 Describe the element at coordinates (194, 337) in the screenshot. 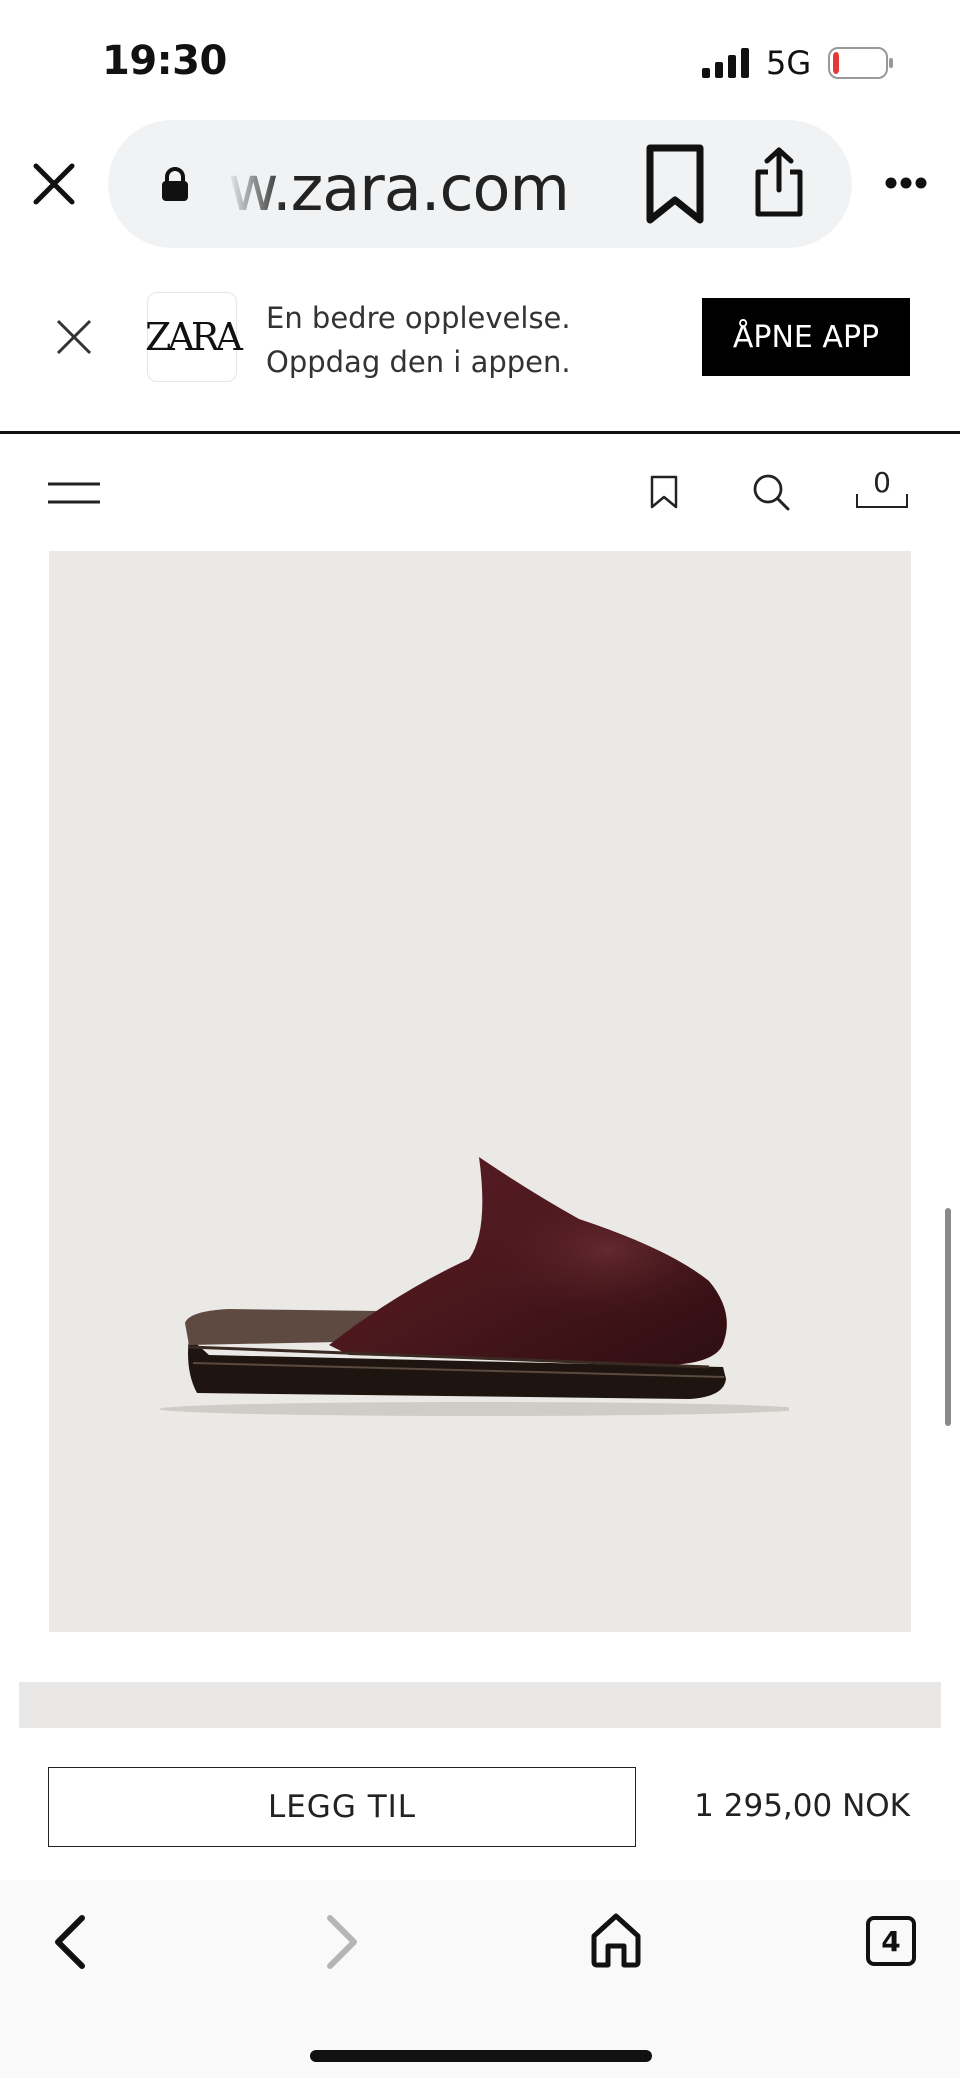

I see `zara-app-logo: ZARA` at that location.